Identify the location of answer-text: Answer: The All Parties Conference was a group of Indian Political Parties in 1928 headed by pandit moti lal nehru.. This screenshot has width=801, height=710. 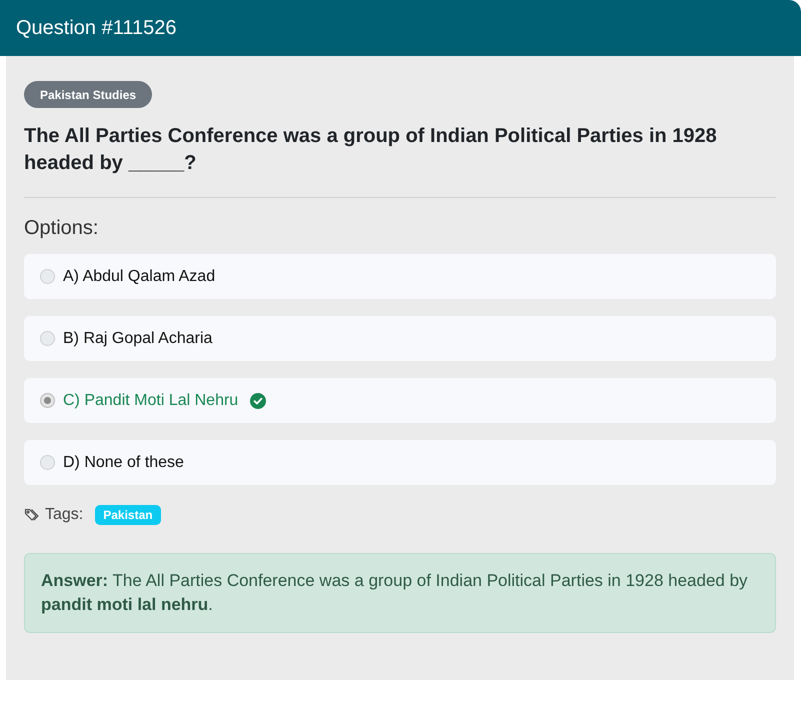
(400, 593).